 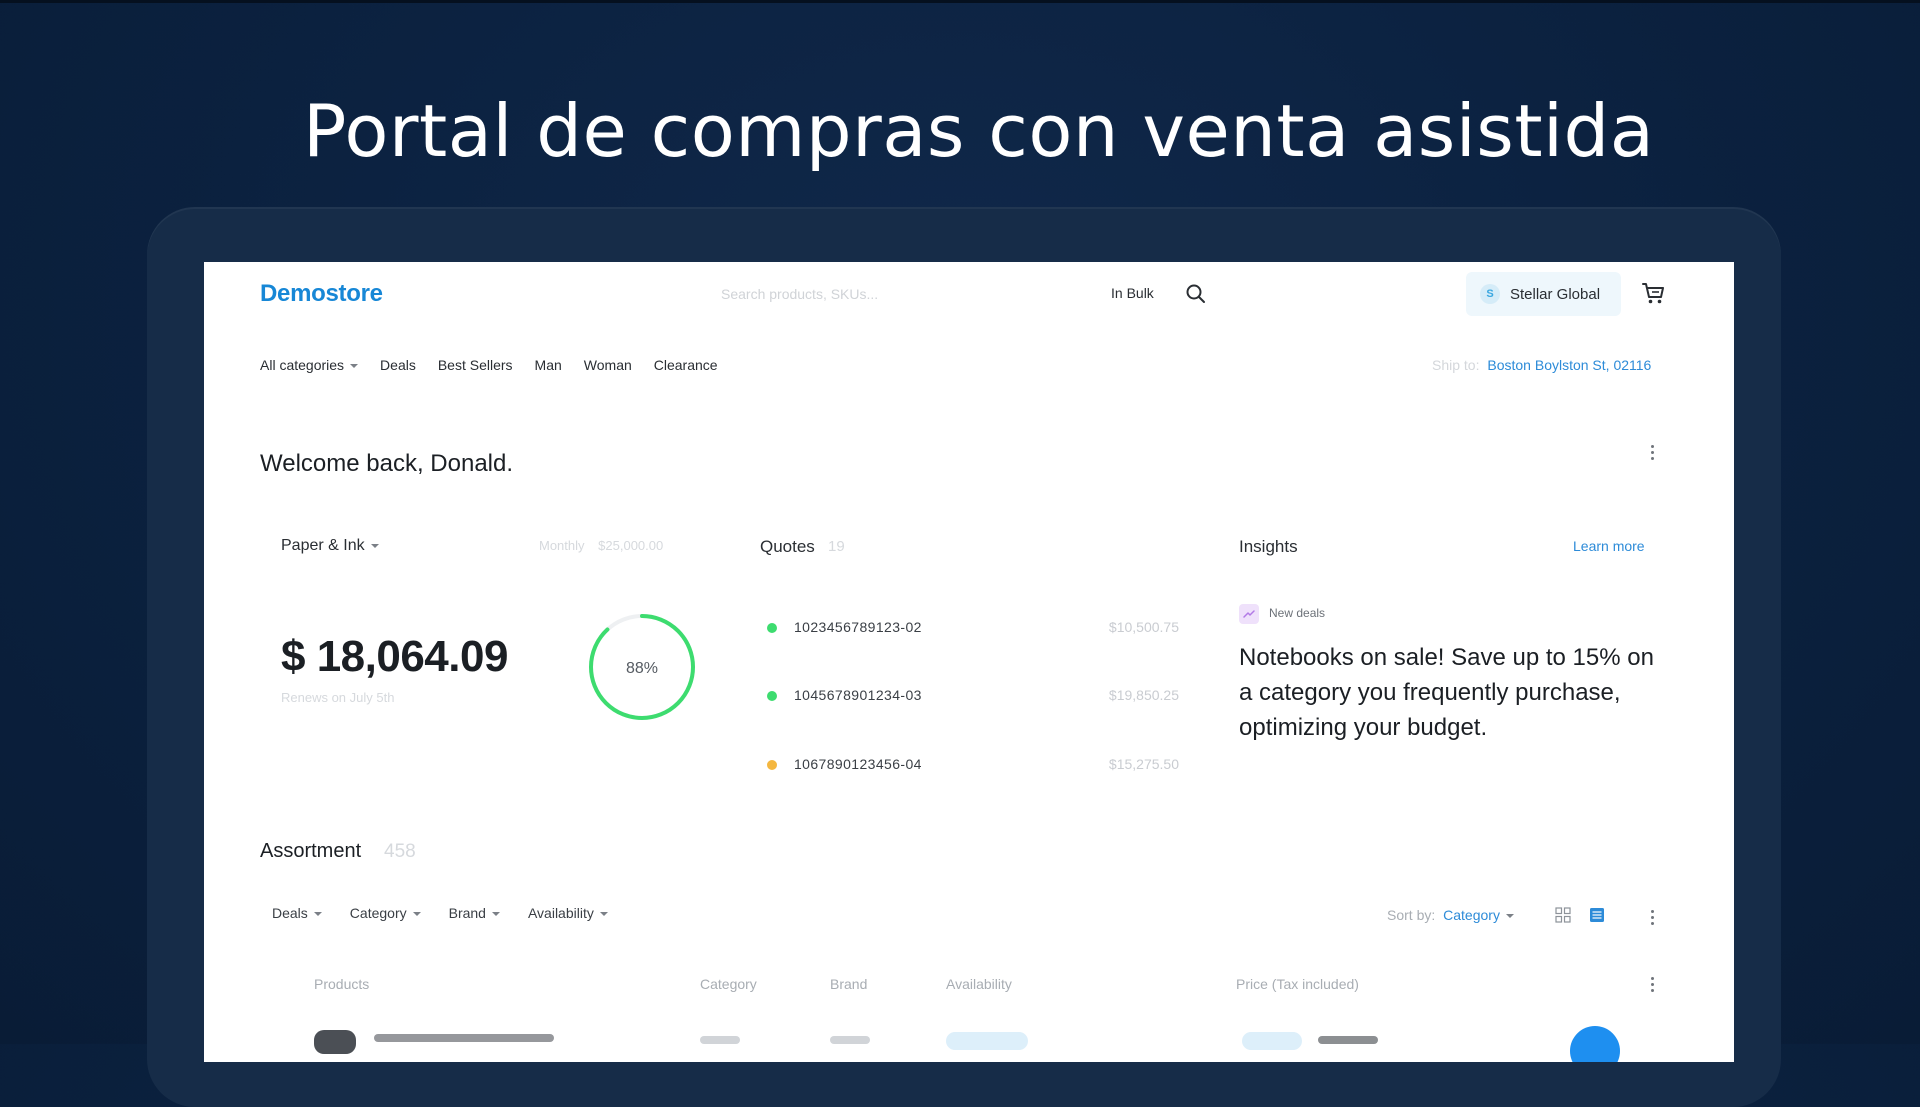 What do you see at coordinates (858, 695) in the screenshot?
I see `quote-id: 1045678901234-03` at bounding box center [858, 695].